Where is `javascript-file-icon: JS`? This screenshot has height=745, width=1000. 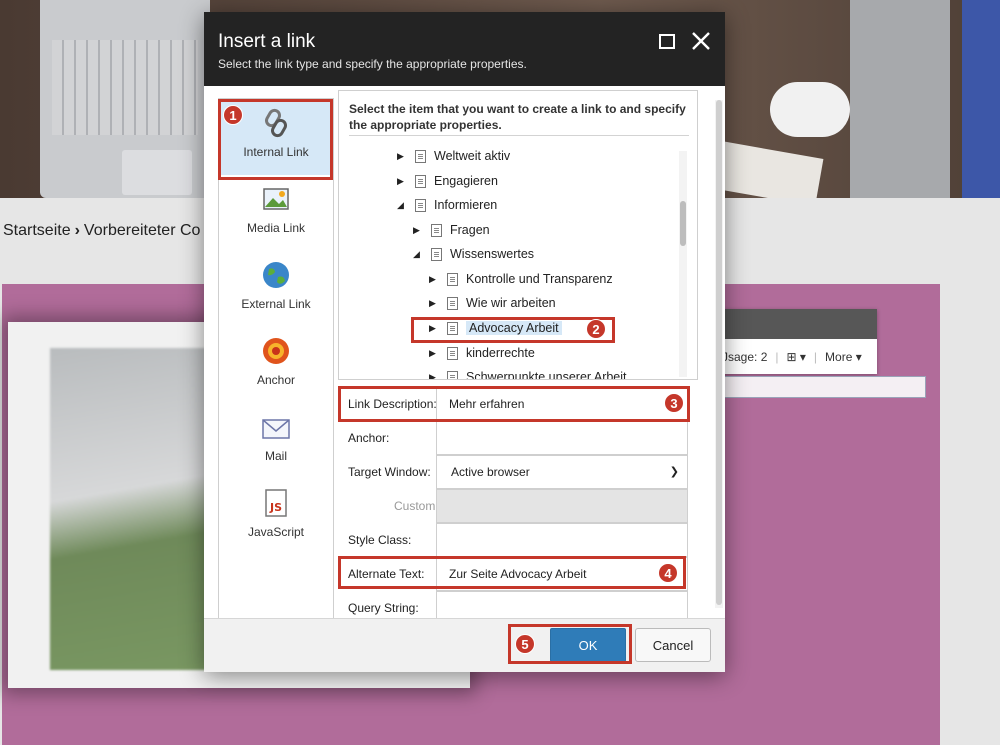 javascript-file-icon: JS is located at coordinates (276, 503).